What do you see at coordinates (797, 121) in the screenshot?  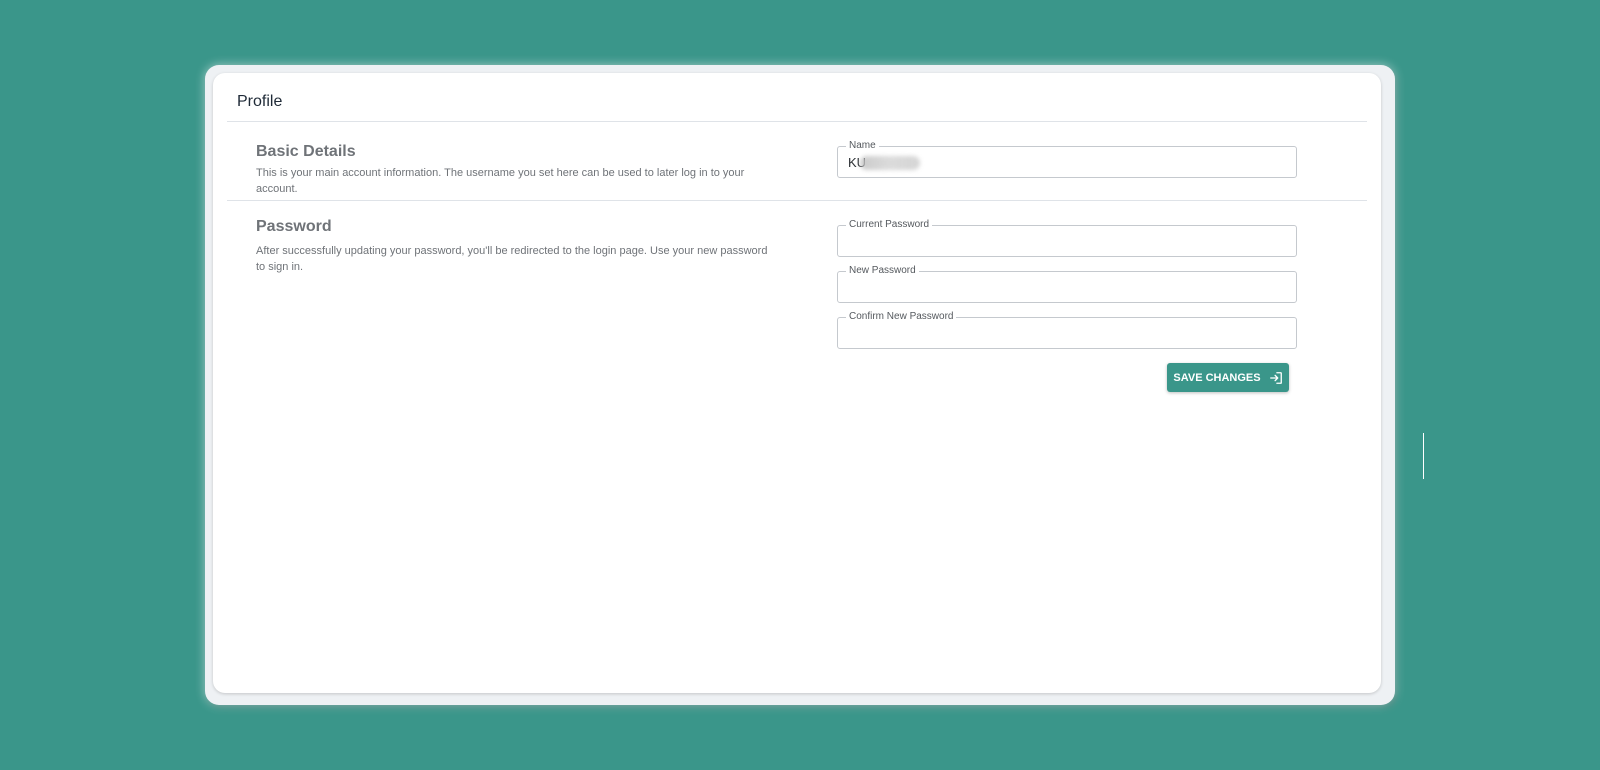 I see `header-divider` at bounding box center [797, 121].